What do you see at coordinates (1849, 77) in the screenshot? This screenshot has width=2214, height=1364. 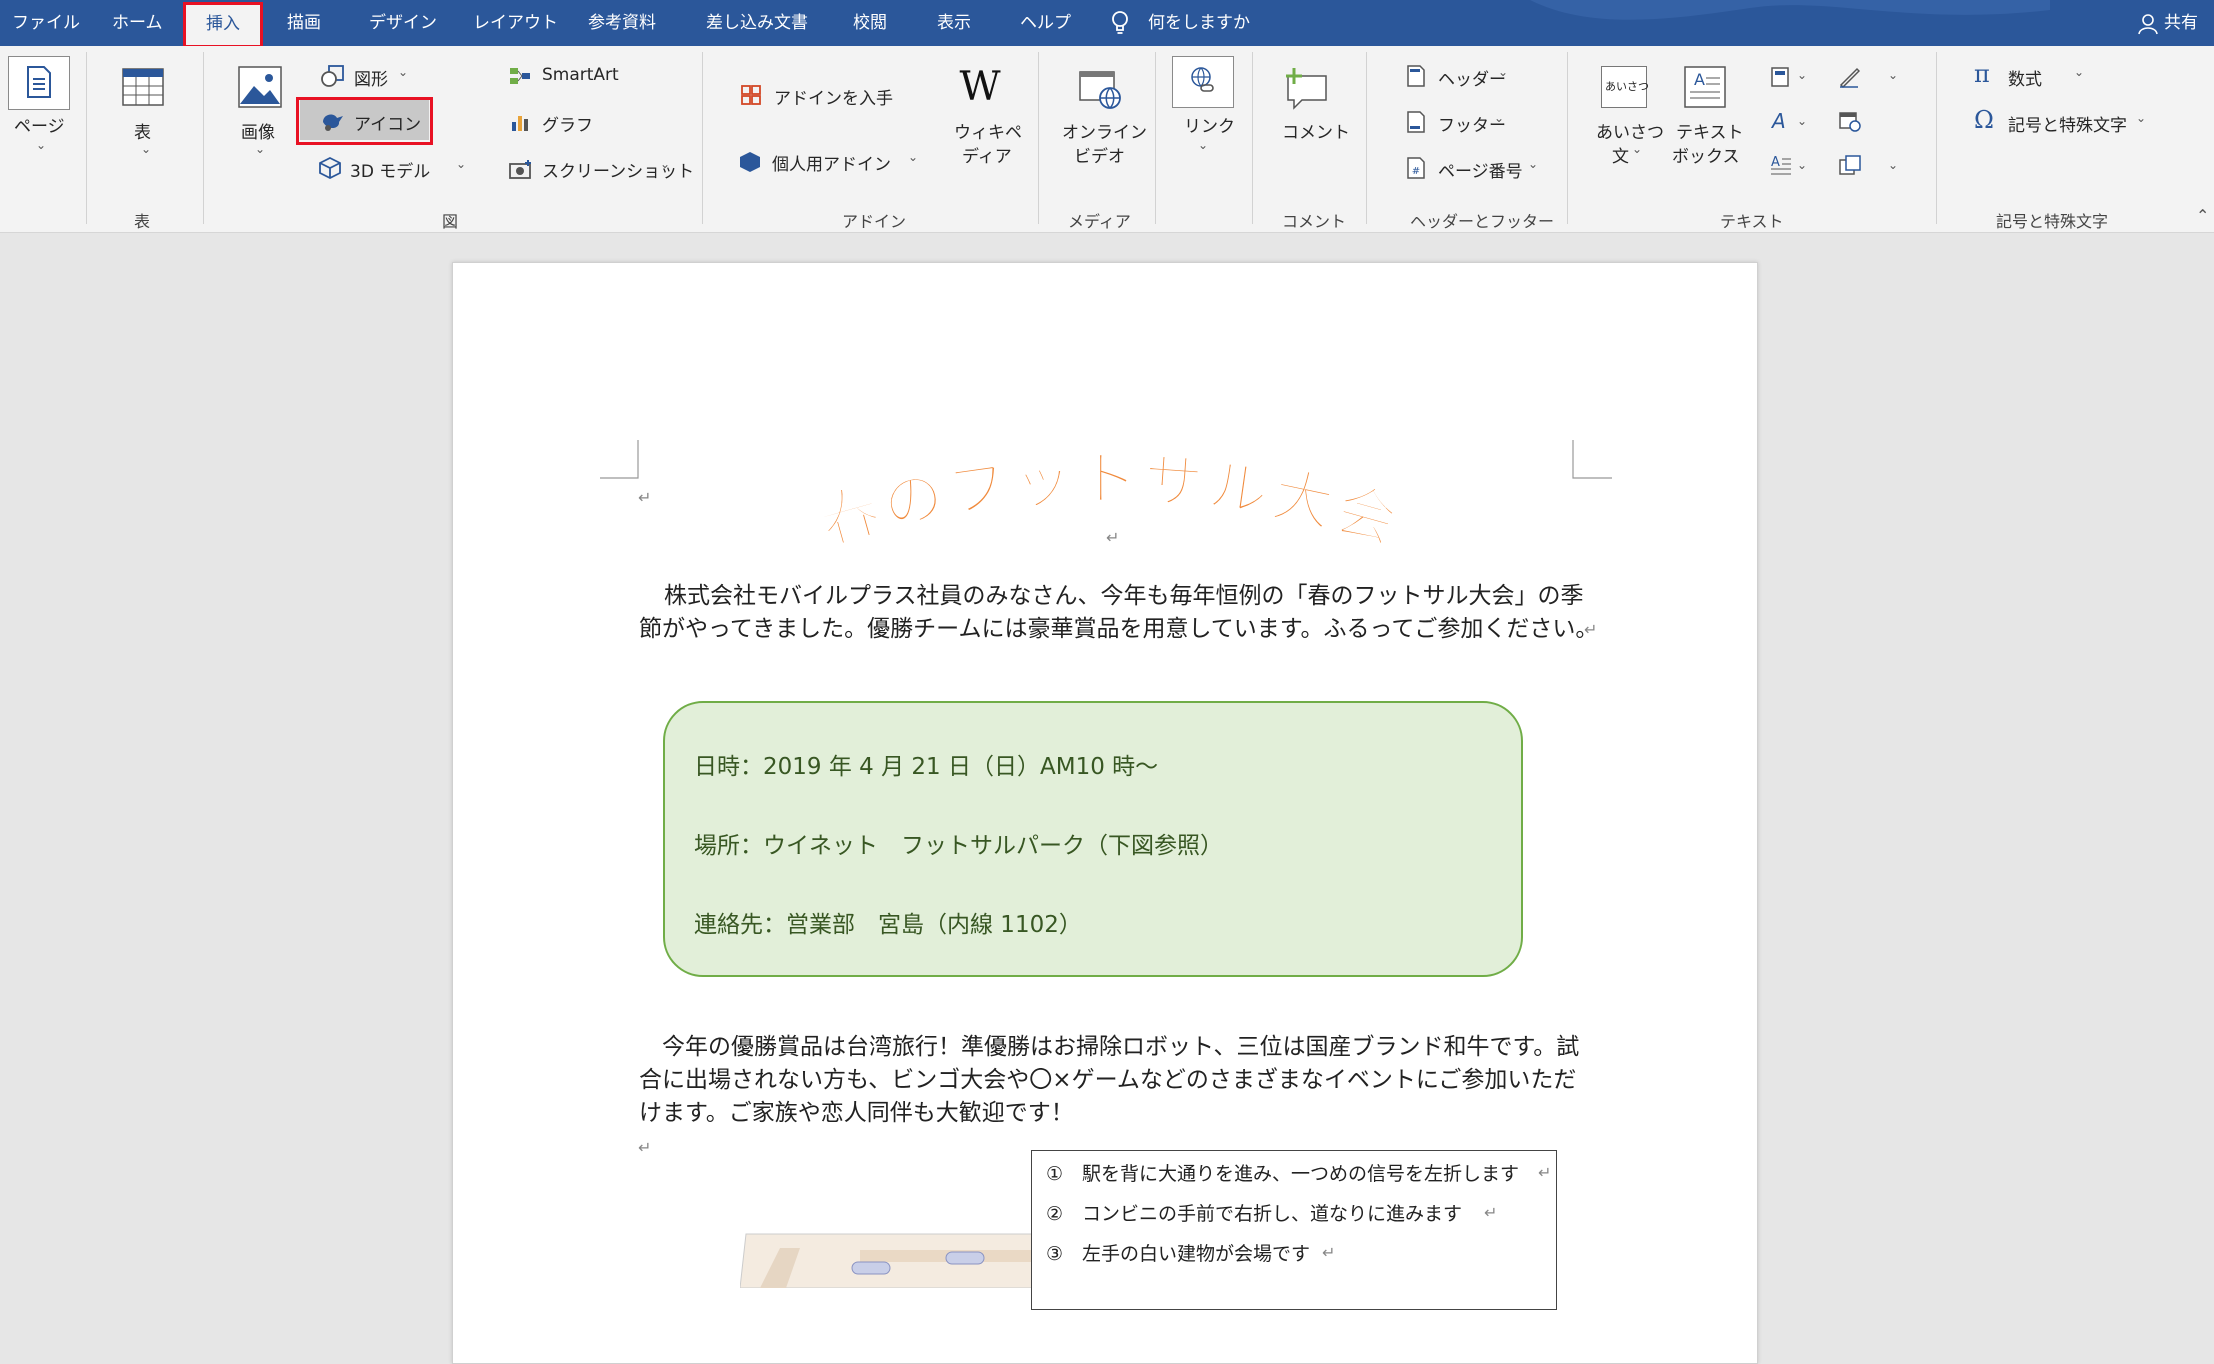 I see `signature-line-icon` at bounding box center [1849, 77].